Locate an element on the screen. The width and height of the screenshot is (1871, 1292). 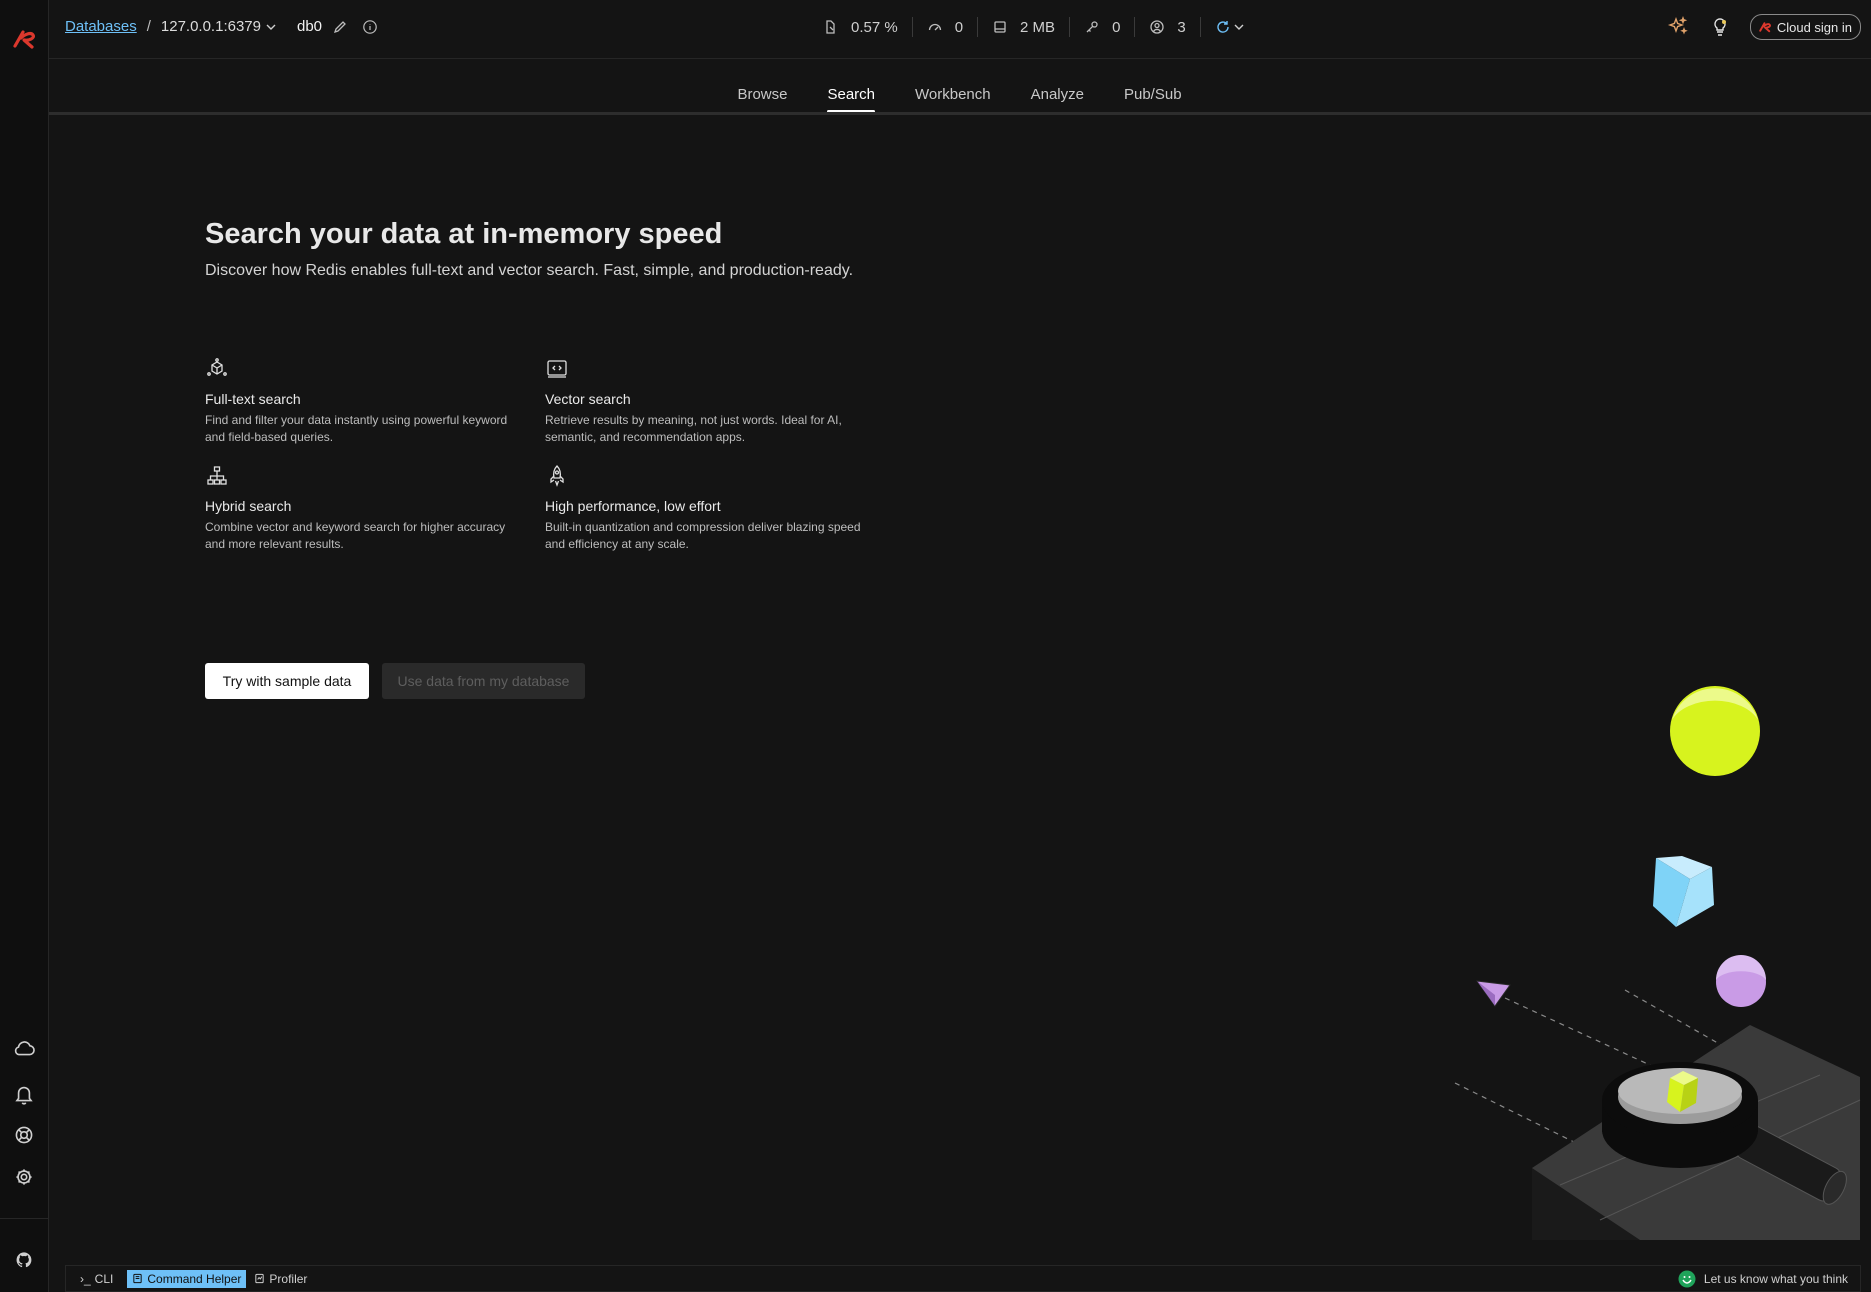
book-icon is located at coordinates (138, 1278).